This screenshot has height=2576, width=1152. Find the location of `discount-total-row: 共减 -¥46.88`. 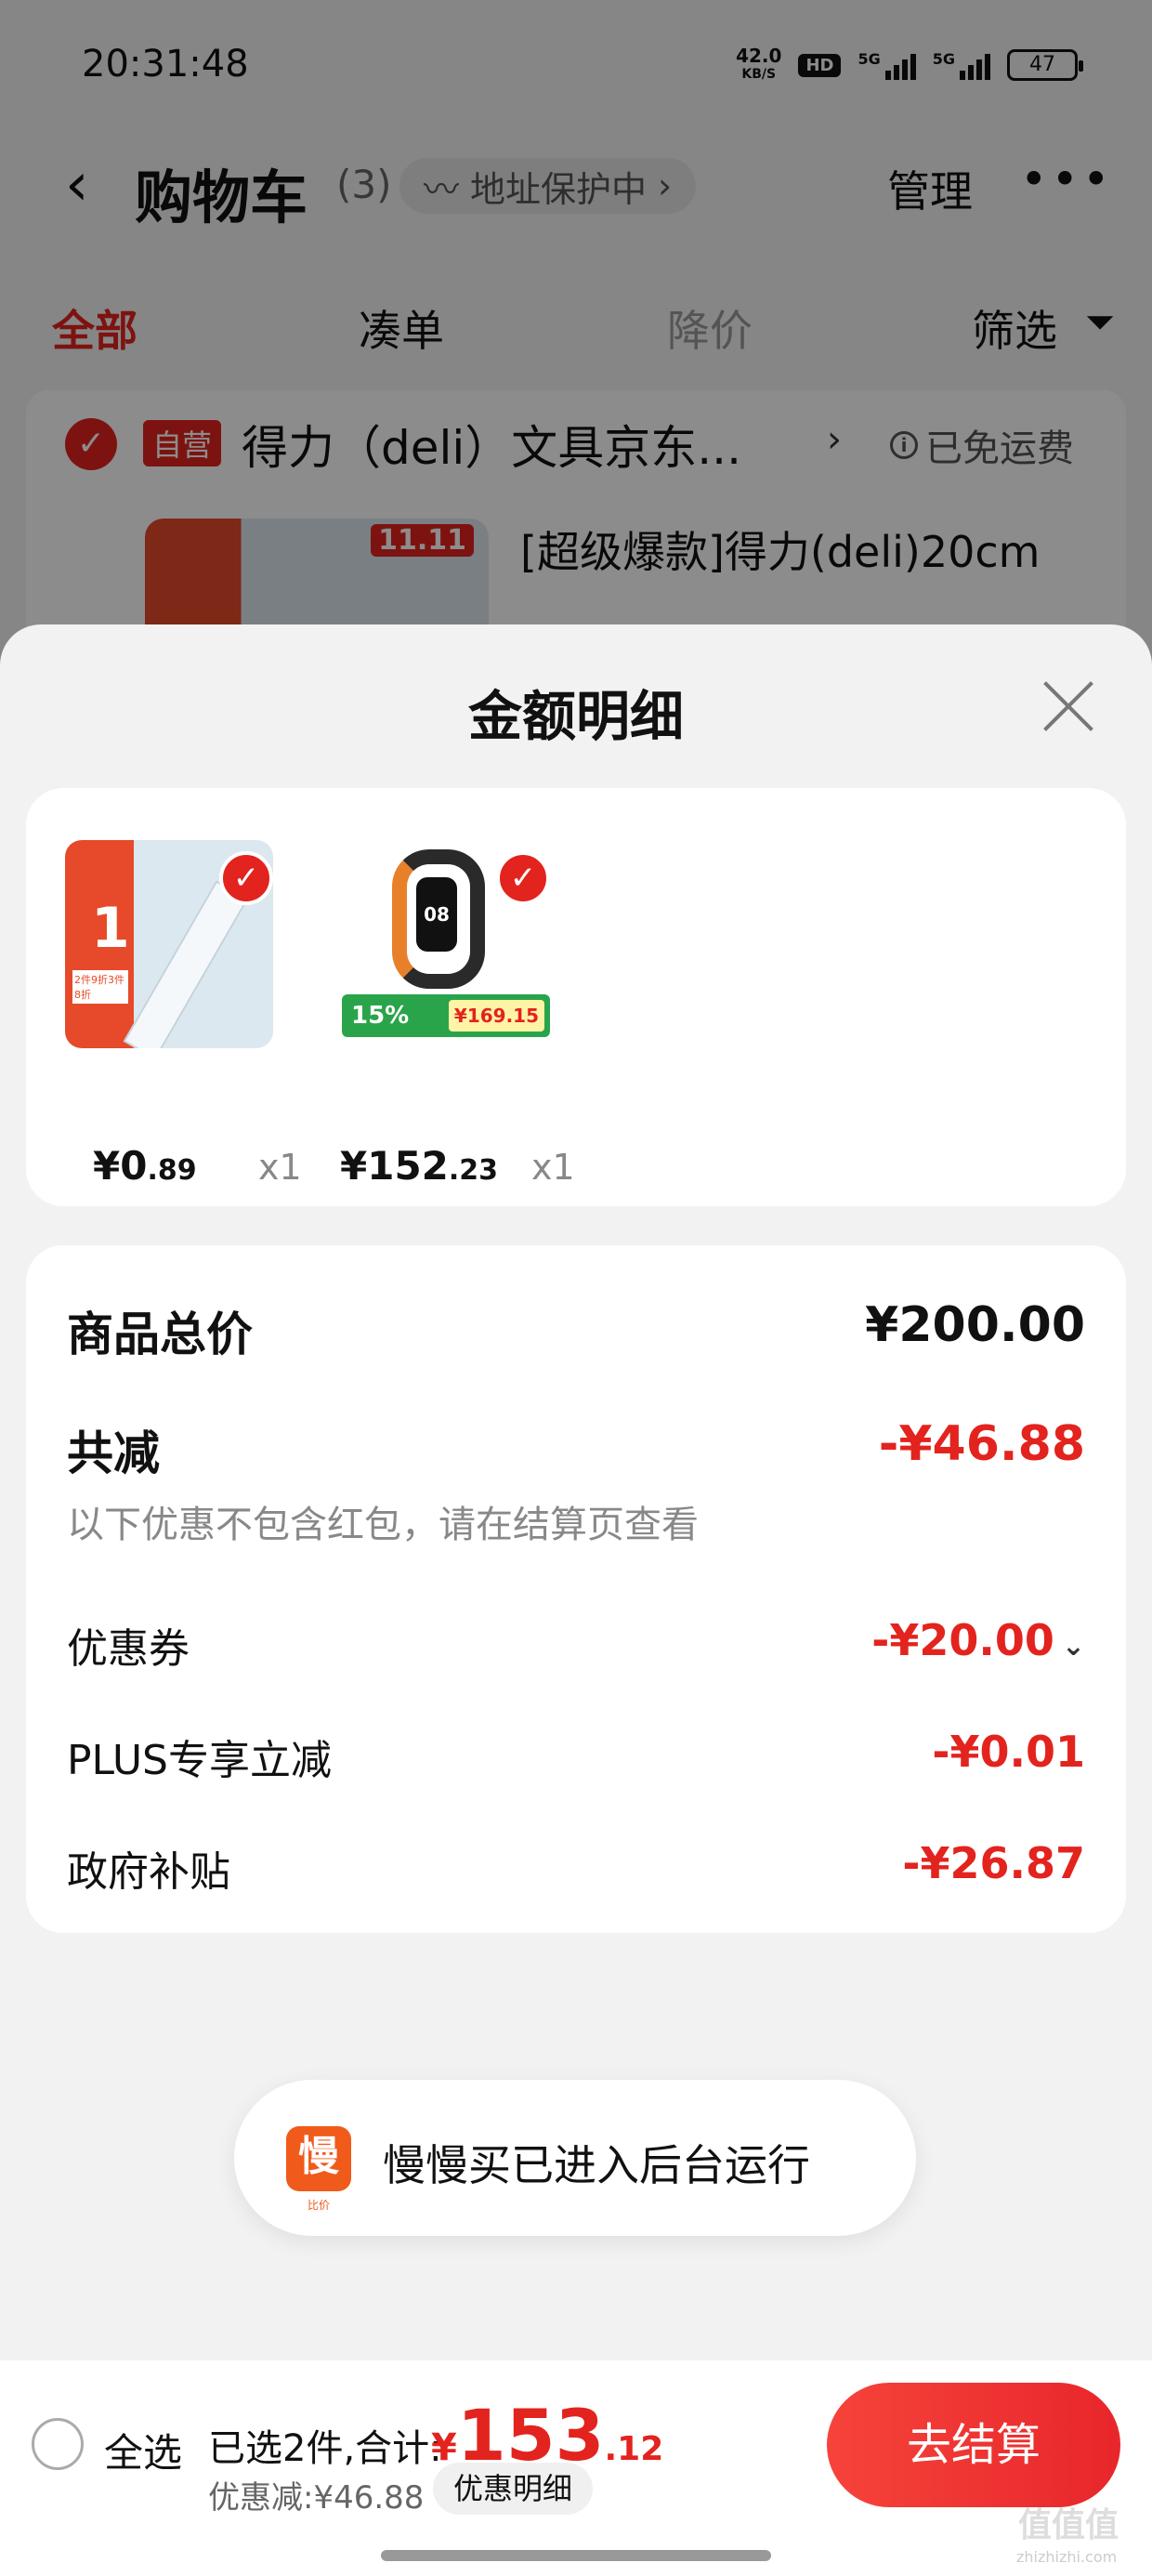

discount-total-row: 共减 -¥46.88 is located at coordinates (576, 1448).